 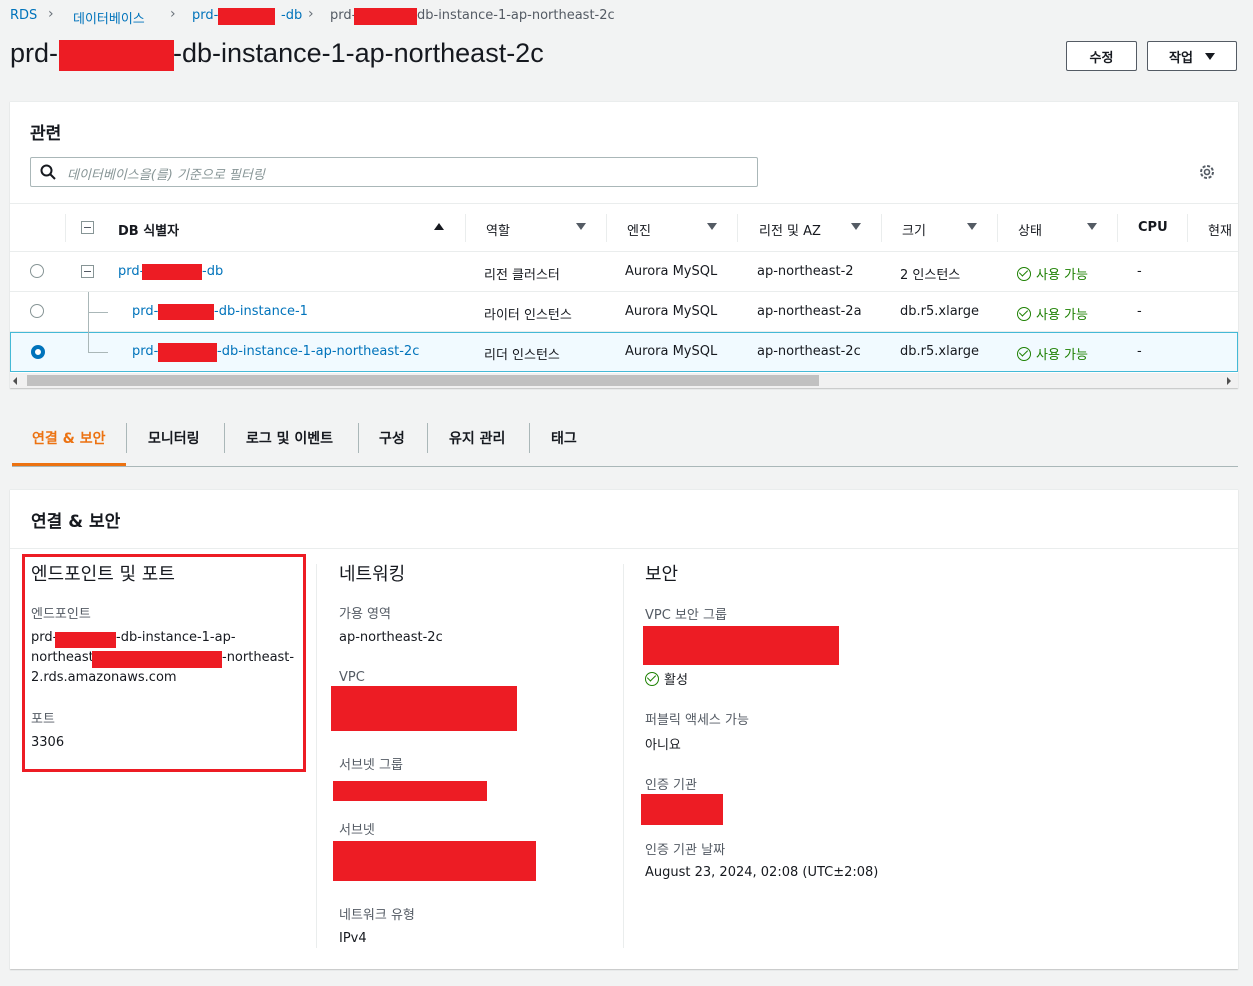 What do you see at coordinates (62, 657) in the screenshot?
I see `endpoint-line2-prefix: northeast` at bounding box center [62, 657].